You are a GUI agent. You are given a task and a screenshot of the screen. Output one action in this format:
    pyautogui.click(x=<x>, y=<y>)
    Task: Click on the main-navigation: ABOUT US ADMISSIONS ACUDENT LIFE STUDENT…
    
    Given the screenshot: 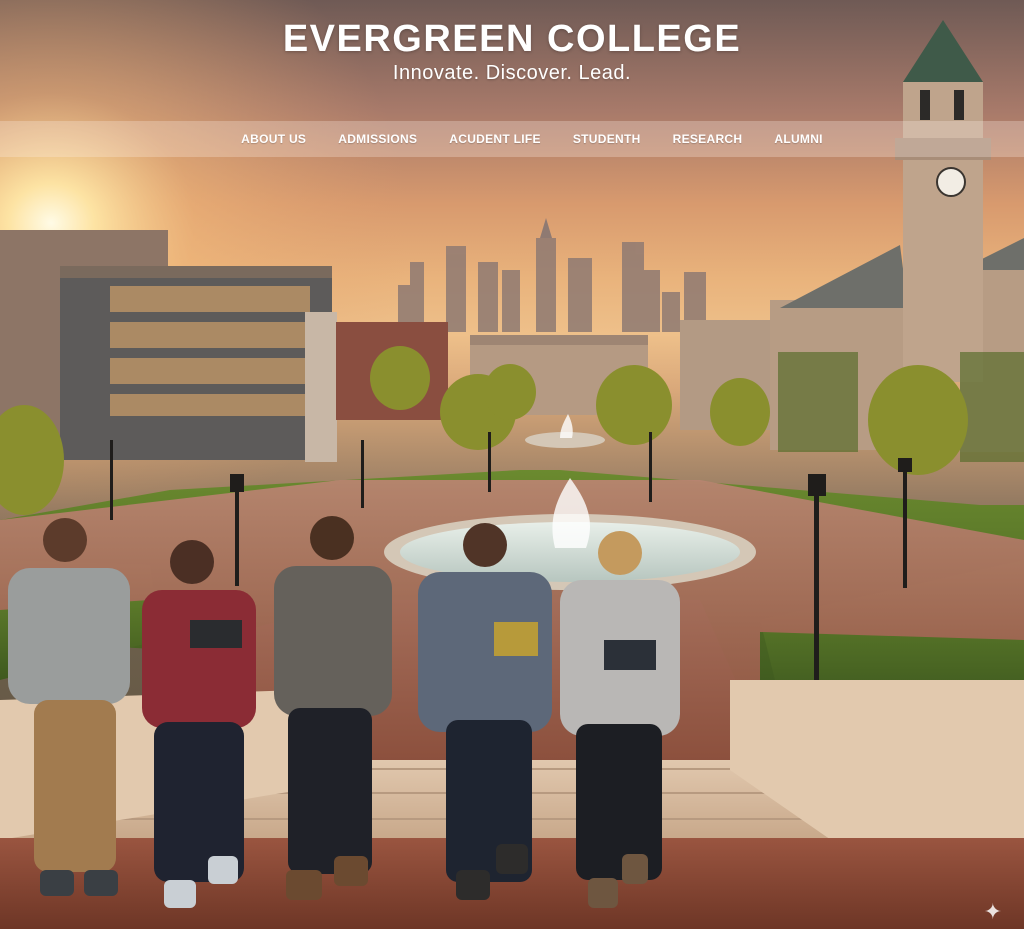 What is the action you would take?
    pyautogui.click(x=512, y=139)
    